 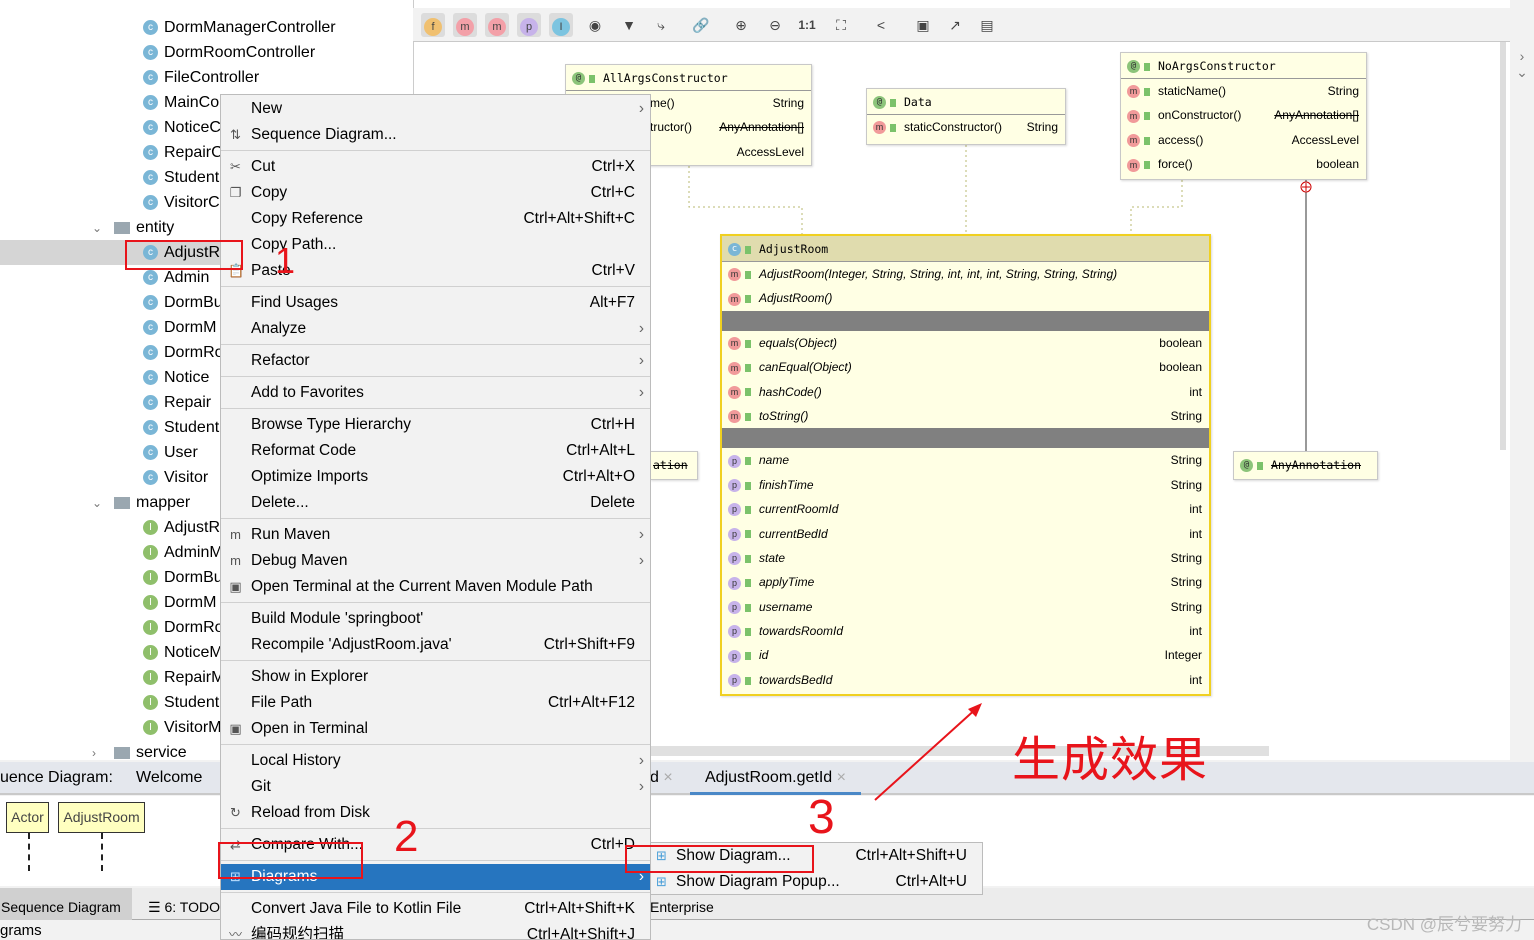 I want to click on menu-item-build-module-springboot: Build Module 'springboot', so click(x=435, y=619).